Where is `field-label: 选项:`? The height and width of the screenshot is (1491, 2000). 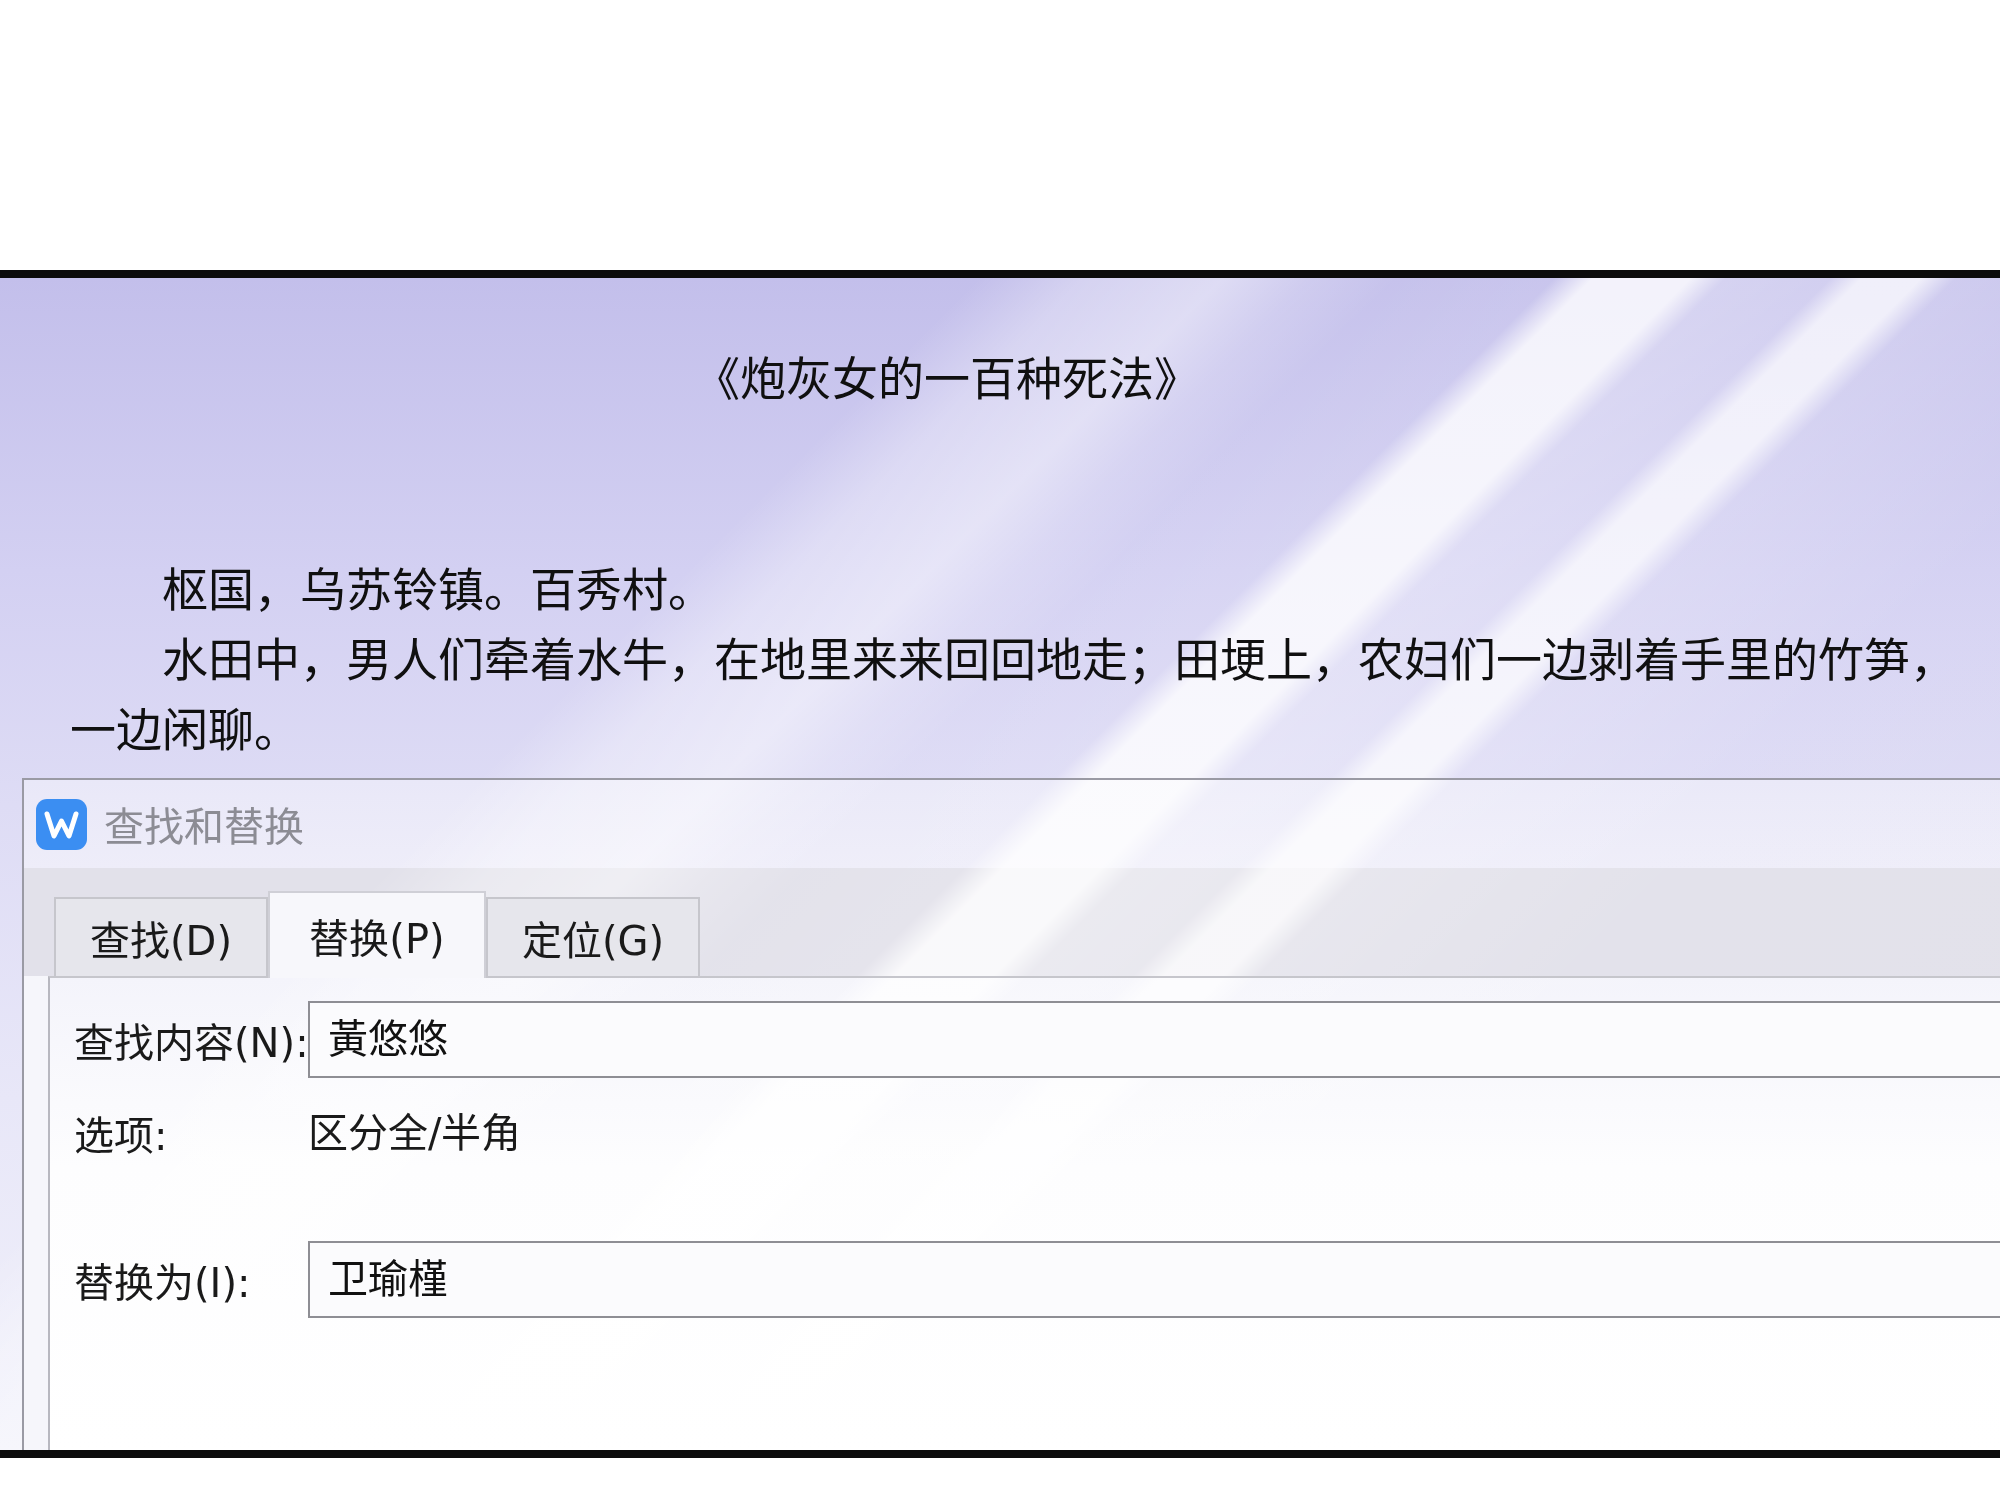 field-label: 选项: is located at coordinates (121, 1136).